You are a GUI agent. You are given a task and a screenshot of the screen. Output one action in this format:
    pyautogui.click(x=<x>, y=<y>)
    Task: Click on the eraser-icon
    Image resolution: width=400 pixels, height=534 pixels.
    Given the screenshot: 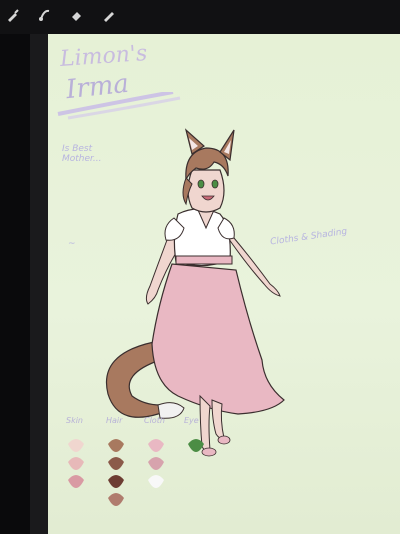 What is the action you would take?
    pyautogui.click(x=77, y=15)
    